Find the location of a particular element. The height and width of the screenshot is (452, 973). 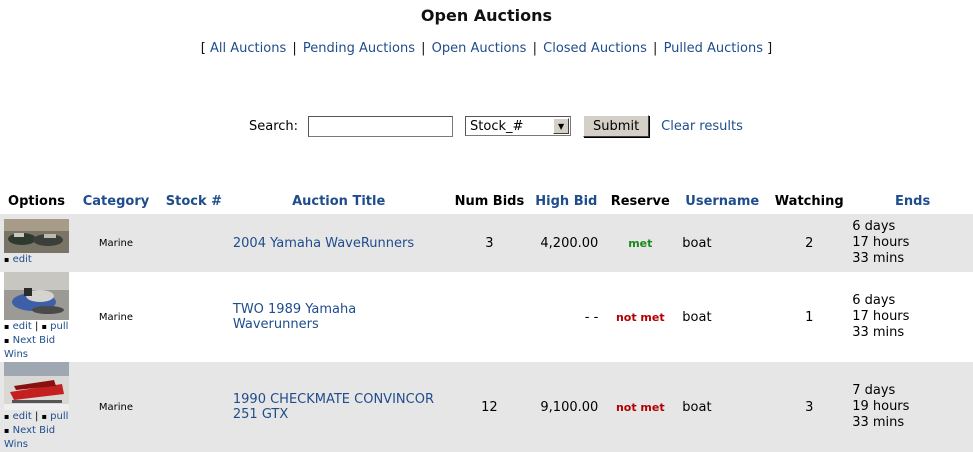

cell-title: TWO 1989 Yamaha Waverunners is located at coordinates (339, 317).